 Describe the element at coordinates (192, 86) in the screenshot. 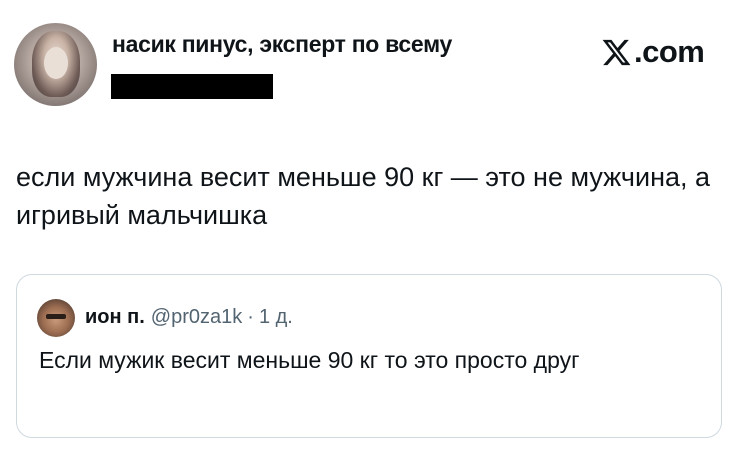

I see `redacted-handle-bar` at that location.